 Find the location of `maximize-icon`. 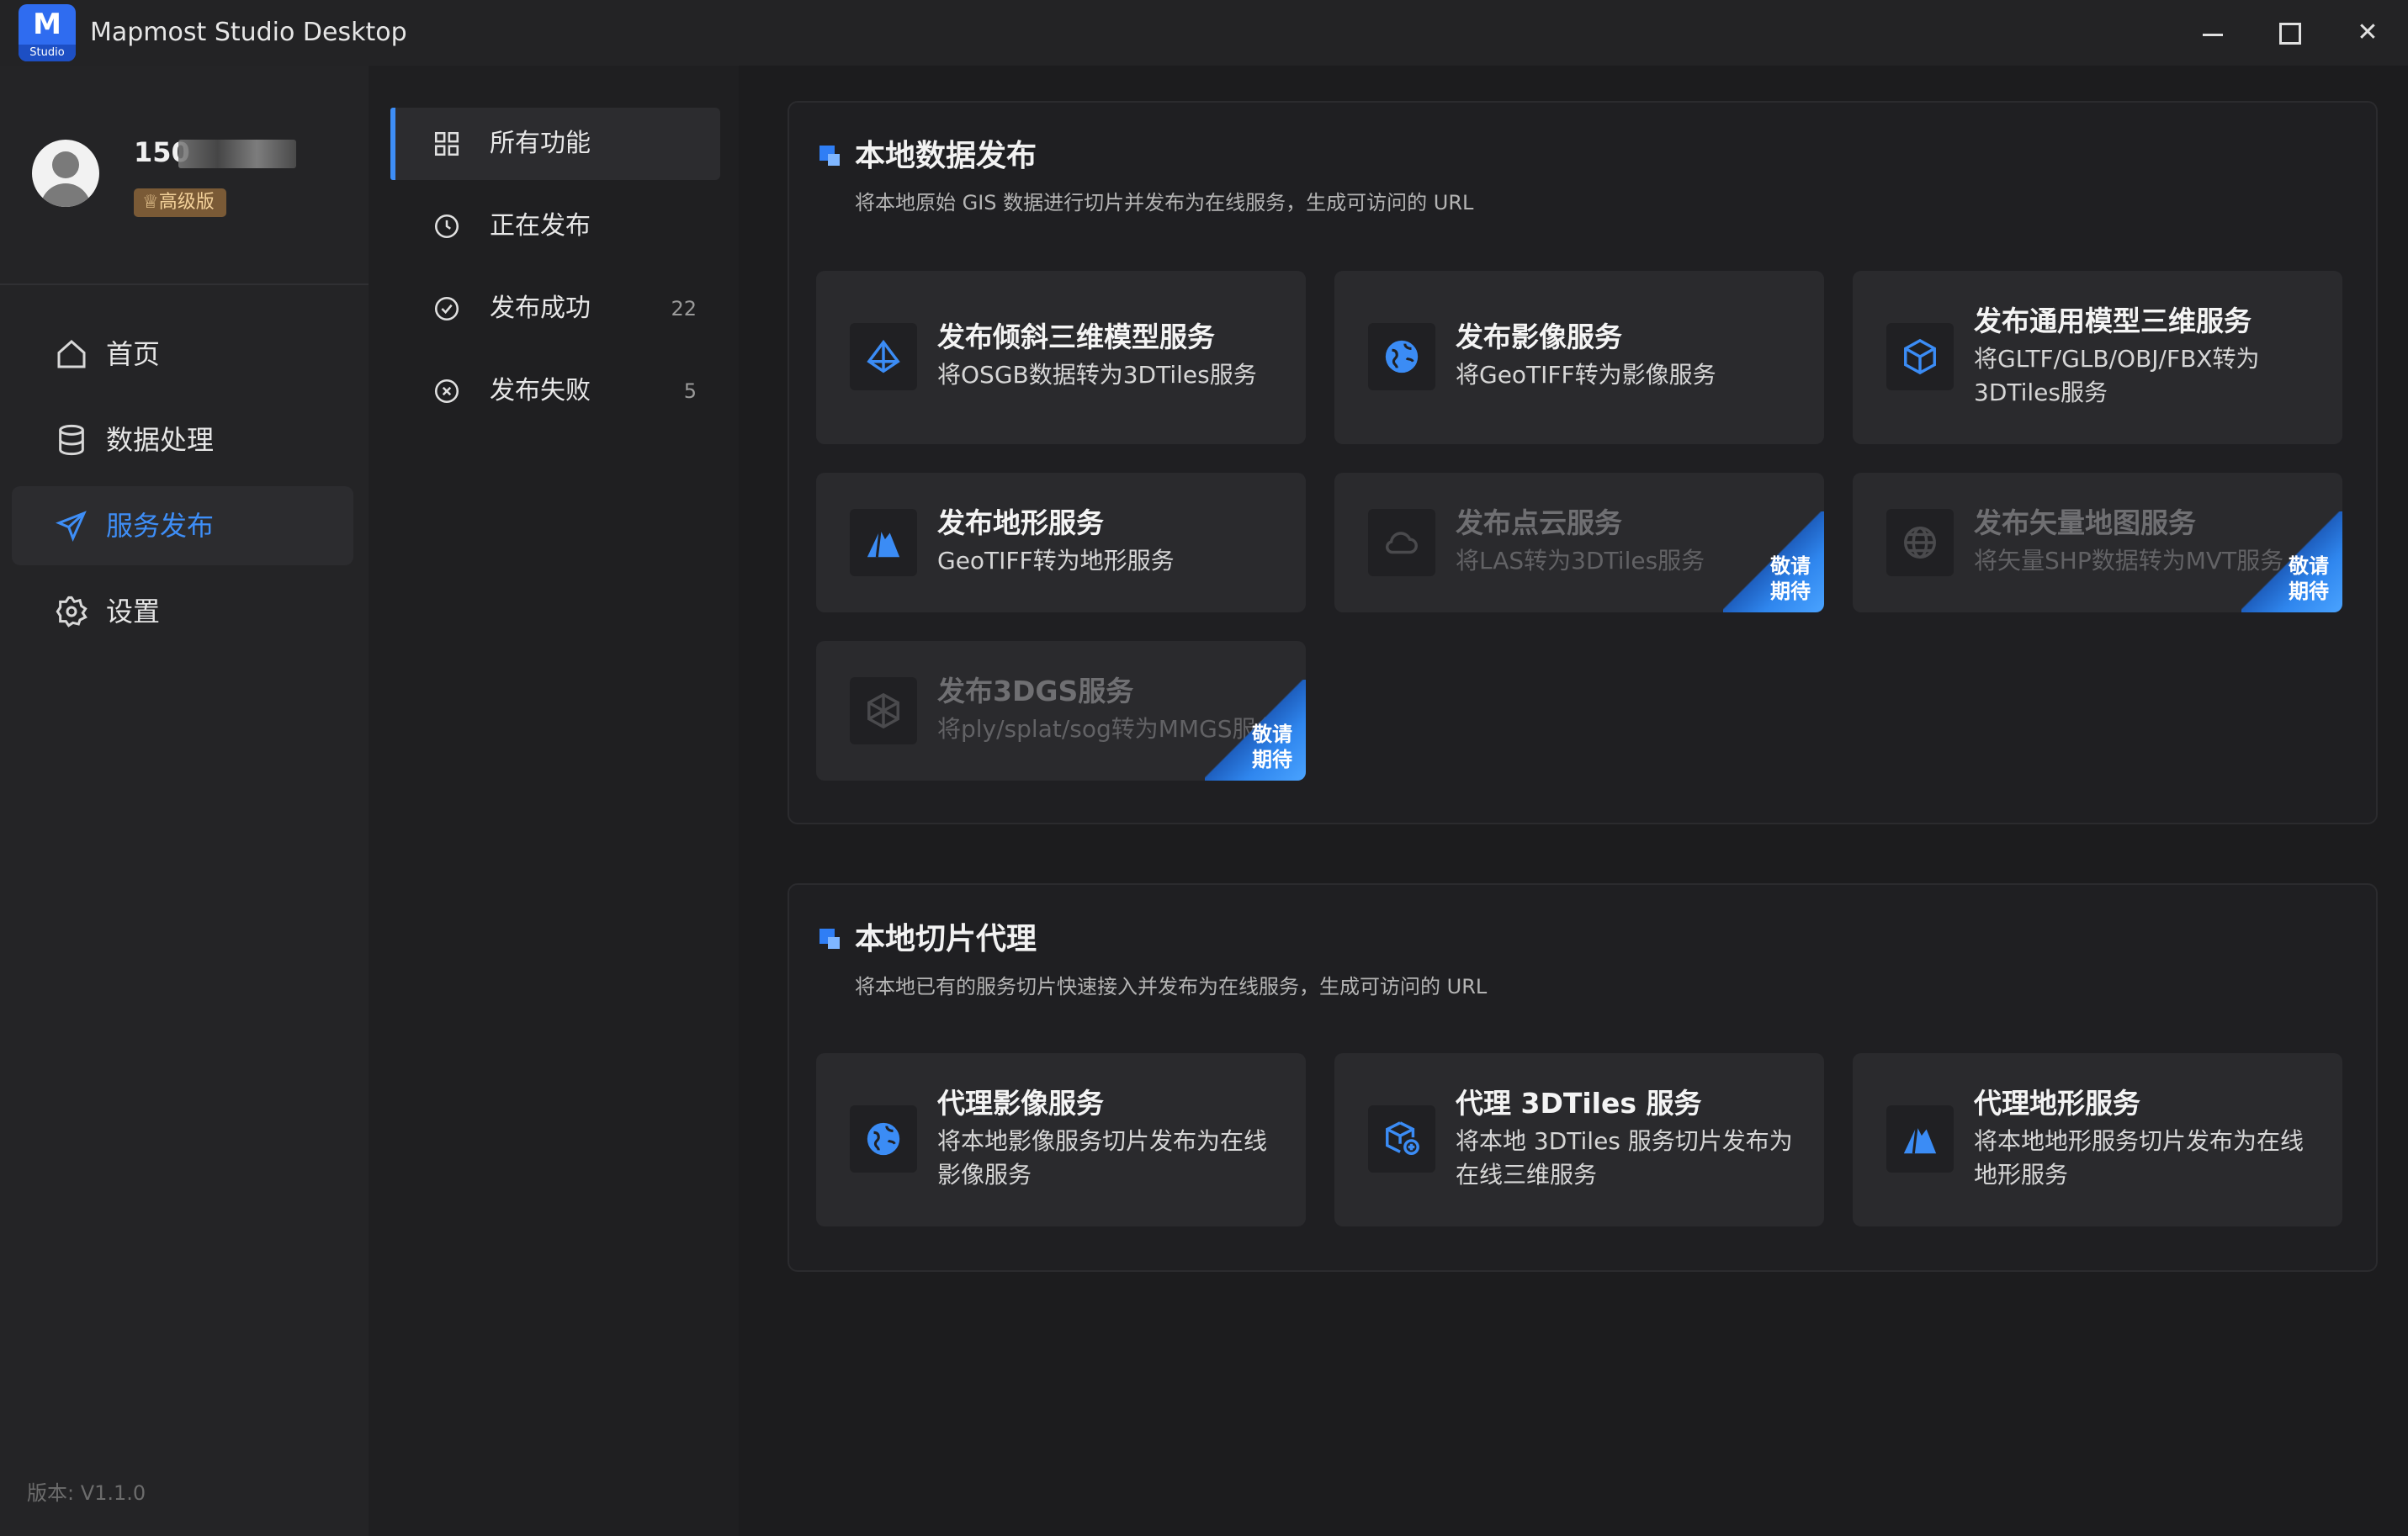

maximize-icon is located at coordinates (2290, 34).